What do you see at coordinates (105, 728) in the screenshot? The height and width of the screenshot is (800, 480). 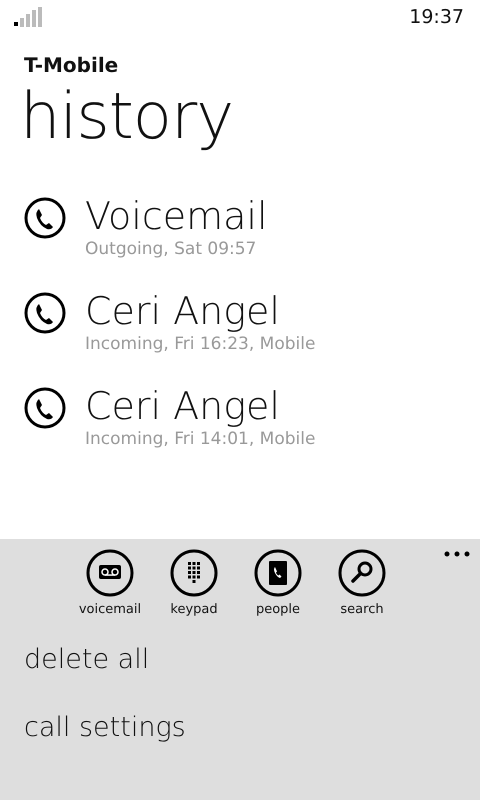 I see `menu-item: call settings` at bounding box center [105, 728].